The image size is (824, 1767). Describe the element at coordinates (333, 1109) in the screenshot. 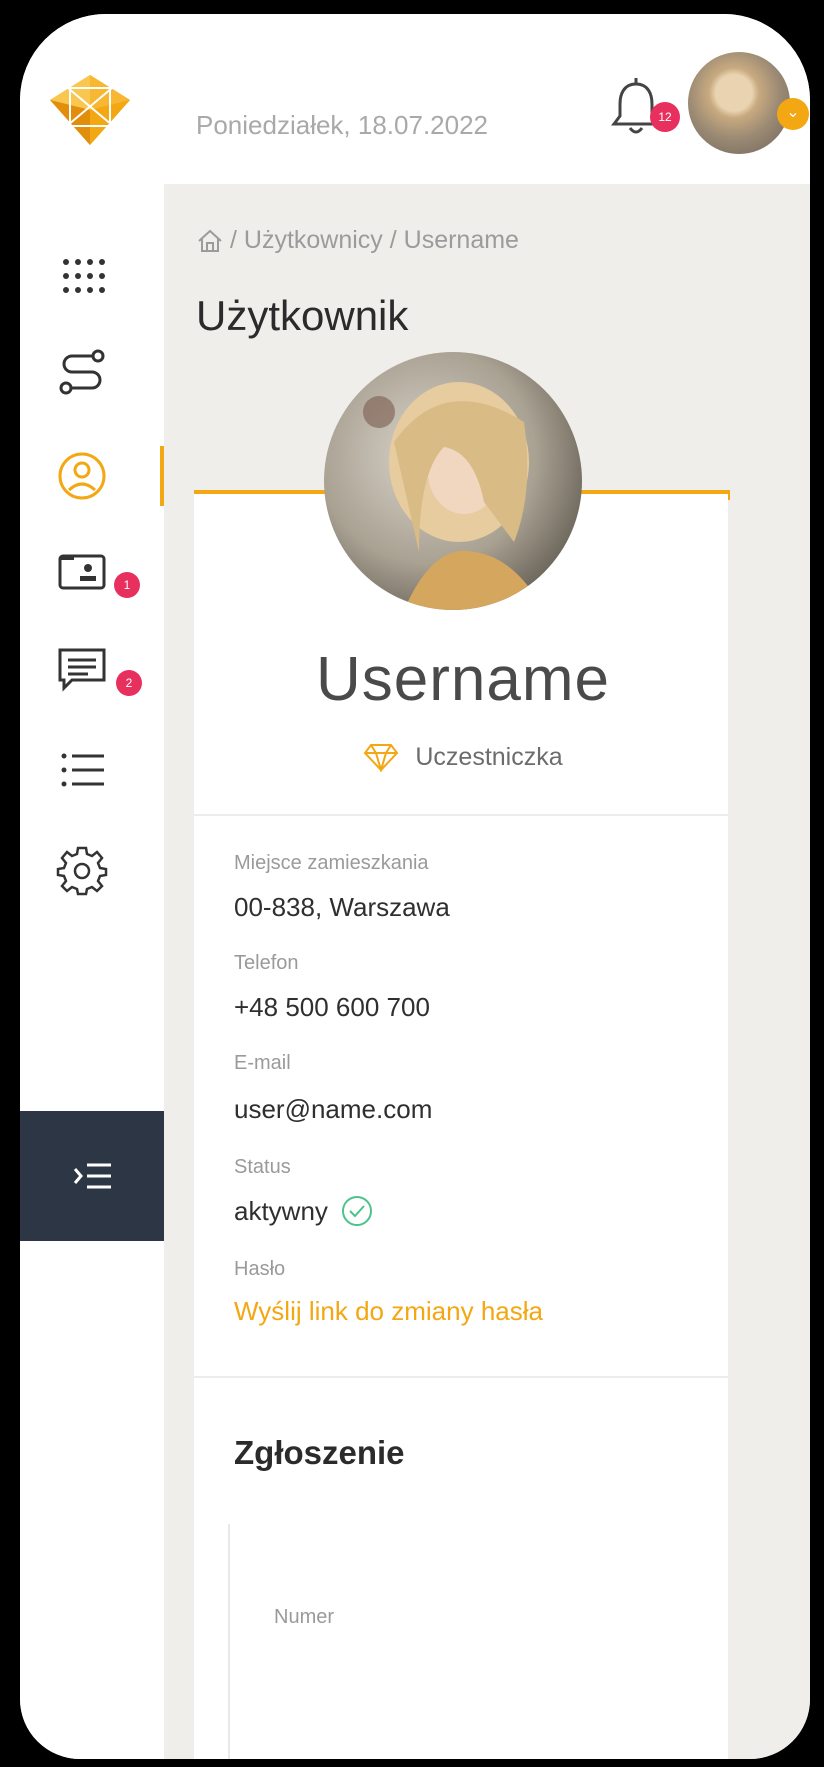

I see `email-value: user@name.com` at that location.